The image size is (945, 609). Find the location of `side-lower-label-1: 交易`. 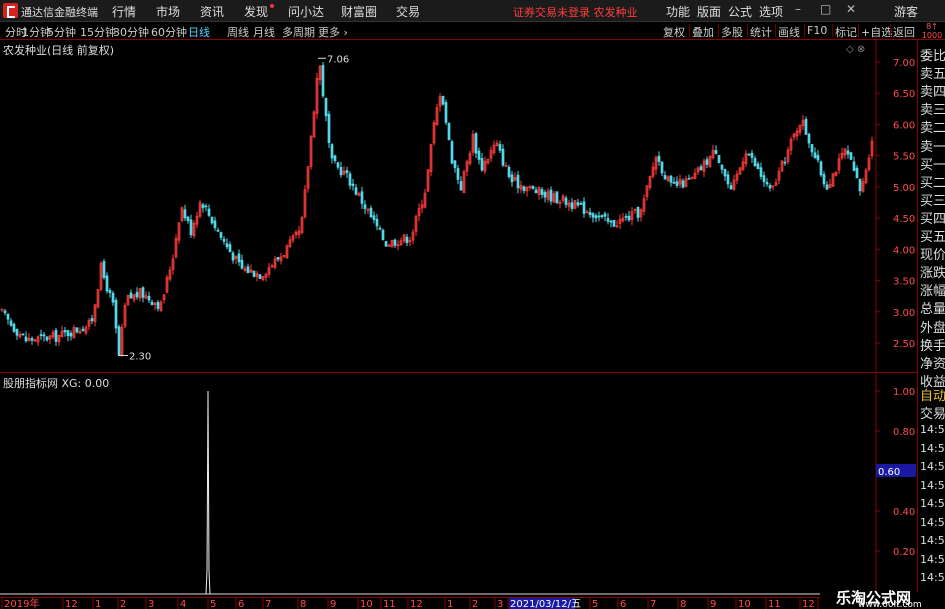

side-lower-label-1: 交易 is located at coordinates (932, 412).